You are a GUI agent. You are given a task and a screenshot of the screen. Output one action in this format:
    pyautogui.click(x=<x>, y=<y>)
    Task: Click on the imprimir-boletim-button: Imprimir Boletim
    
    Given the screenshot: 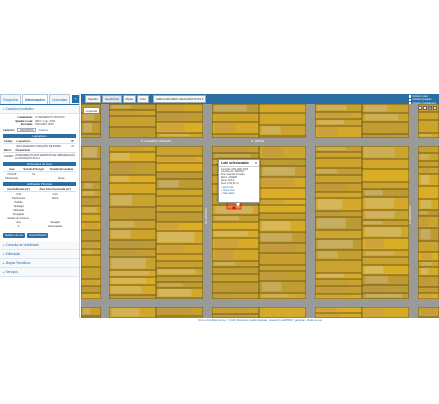 What is the action you would take?
    pyautogui.click(x=38, y=236)
    